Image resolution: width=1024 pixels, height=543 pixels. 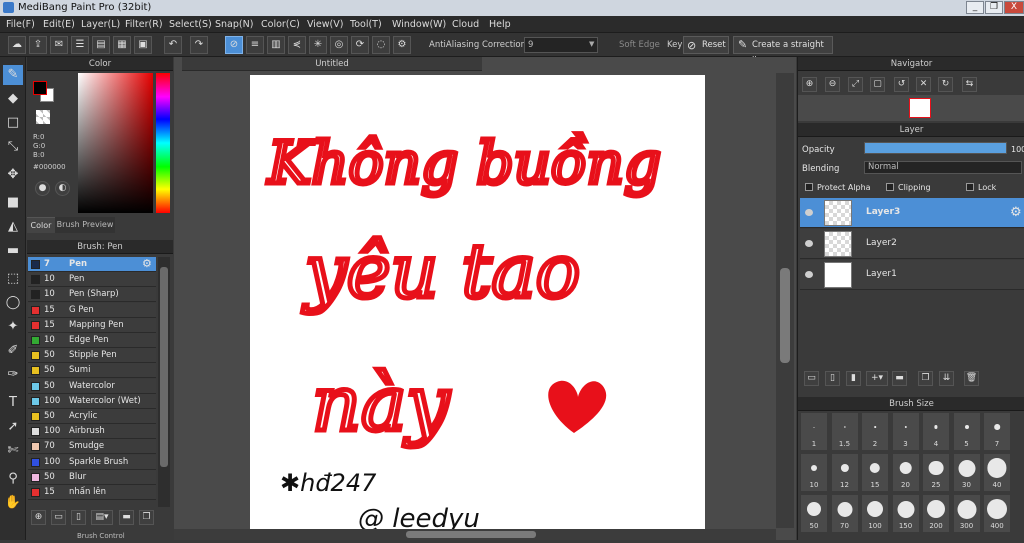 What do you see at coordinates (905, 513) in the screenshot?
I see `brush-size-preset: 150` at bounding box center [905, 513].